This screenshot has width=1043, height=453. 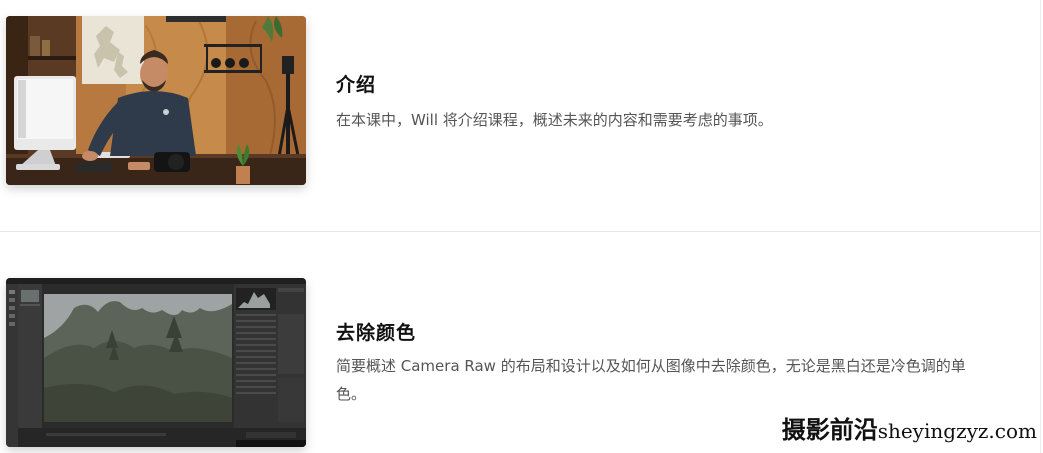 I want to click on watermark-domain: sheyingzyz.com, so click(x=957, y=431).